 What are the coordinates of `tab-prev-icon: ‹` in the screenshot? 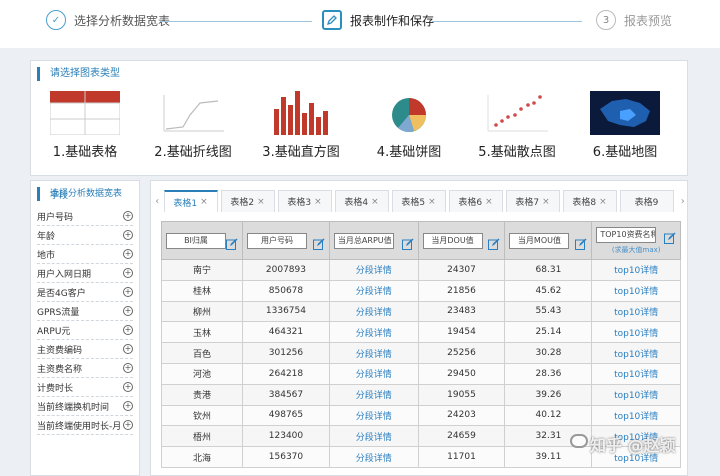 It's located at (157, 201).